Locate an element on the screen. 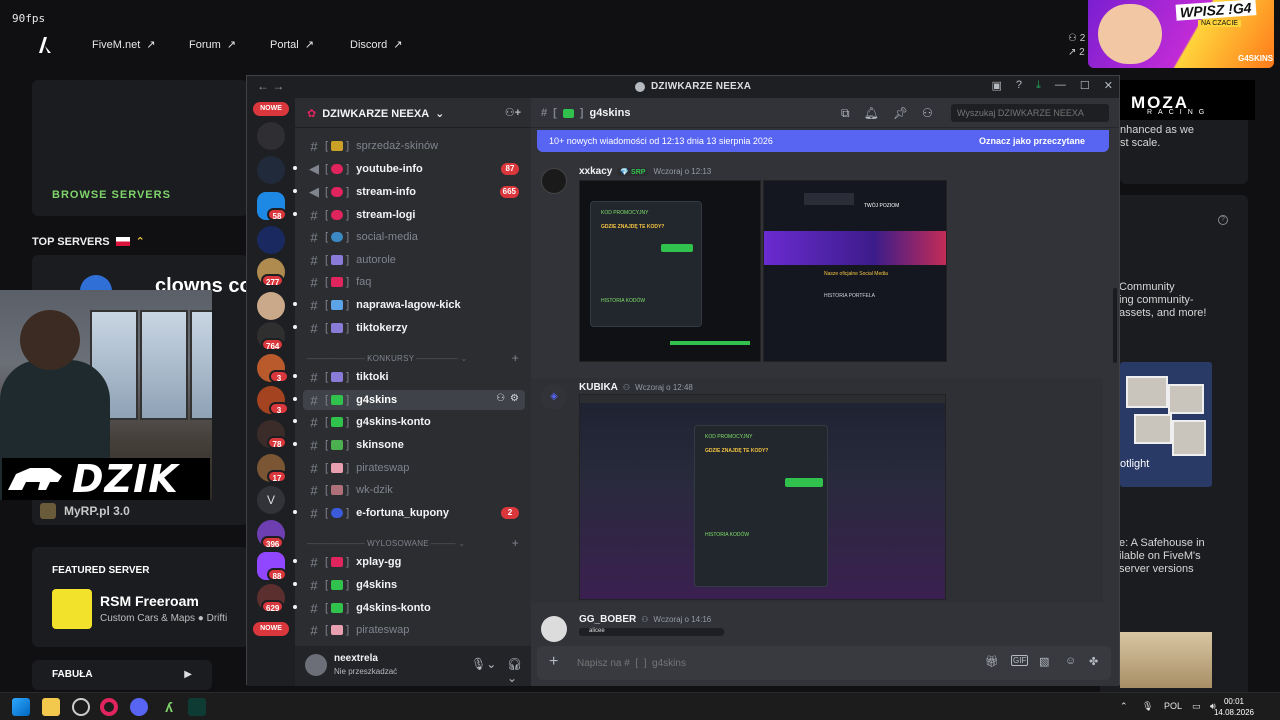  threads-icon: ⧉ is located at coordinates (845, 113).